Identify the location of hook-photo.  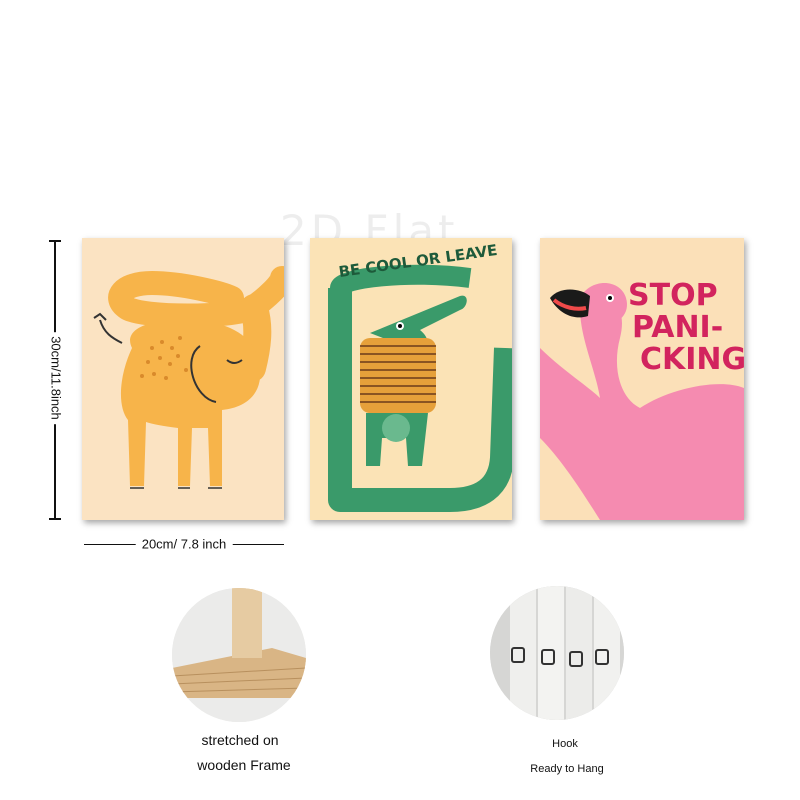
(557, 653).